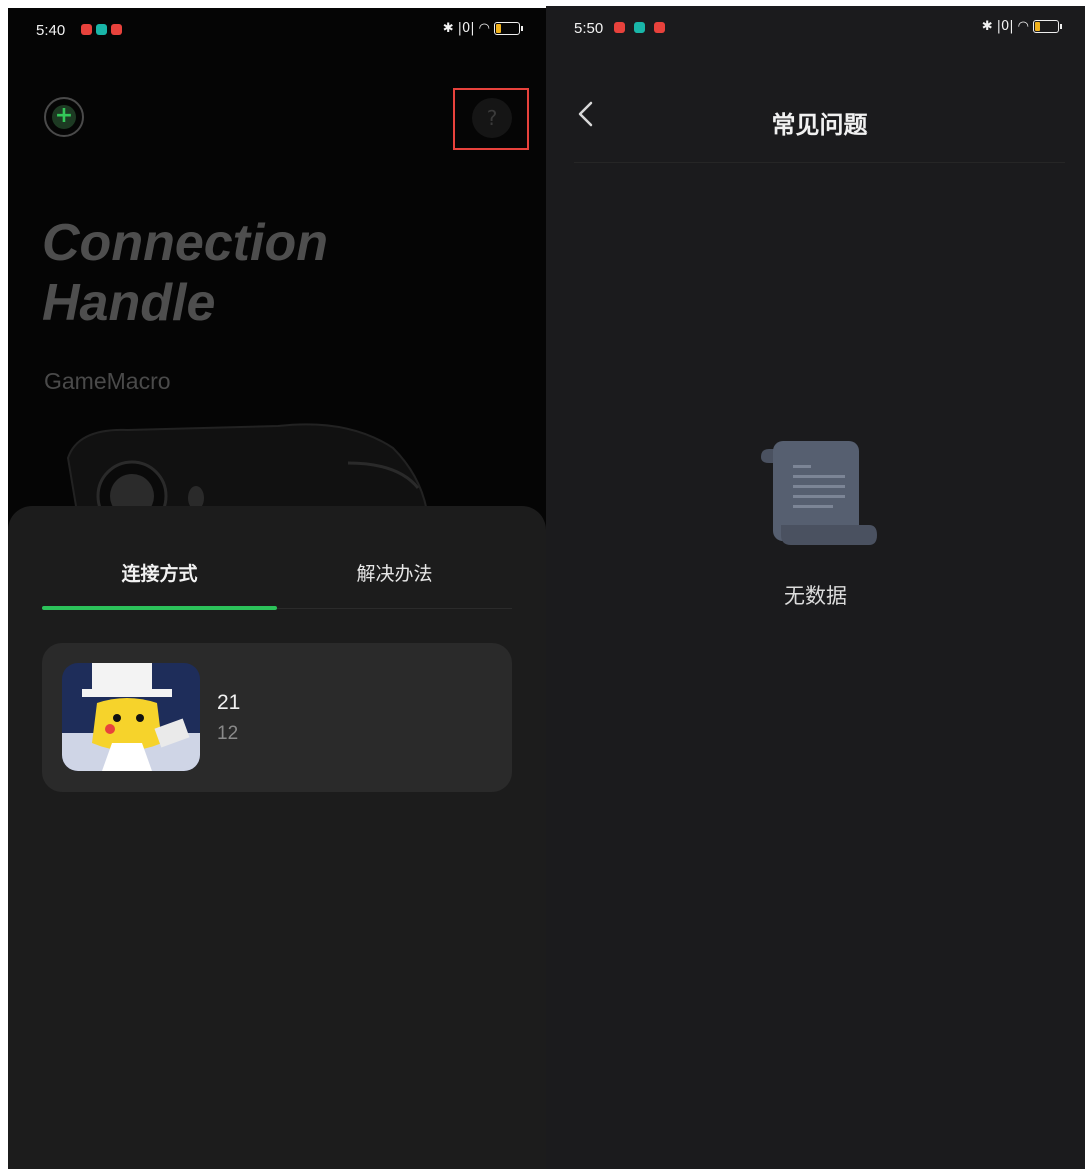 The height and width of the screenshot is (1169, 1085). What do you see at coordinates (228, 733) in the screenshot?
I see `device-id: 12` at bounding box center [228, 733].